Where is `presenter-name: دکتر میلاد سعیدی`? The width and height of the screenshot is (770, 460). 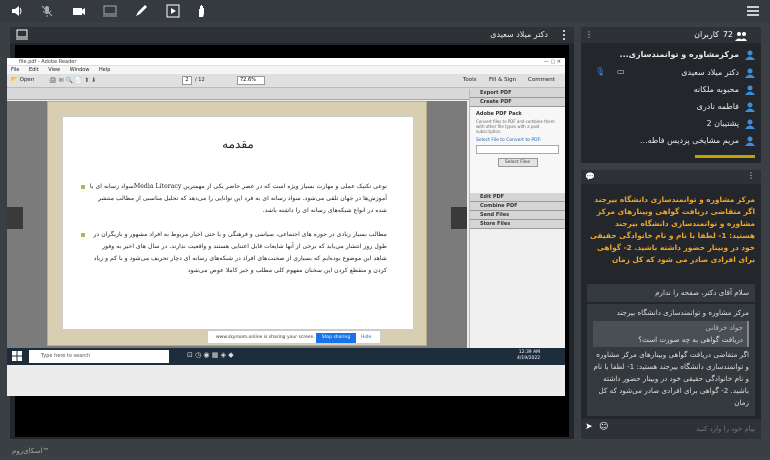
presenter-name: دکتر میلاد سعیدی is located at coordinates (519, 34).